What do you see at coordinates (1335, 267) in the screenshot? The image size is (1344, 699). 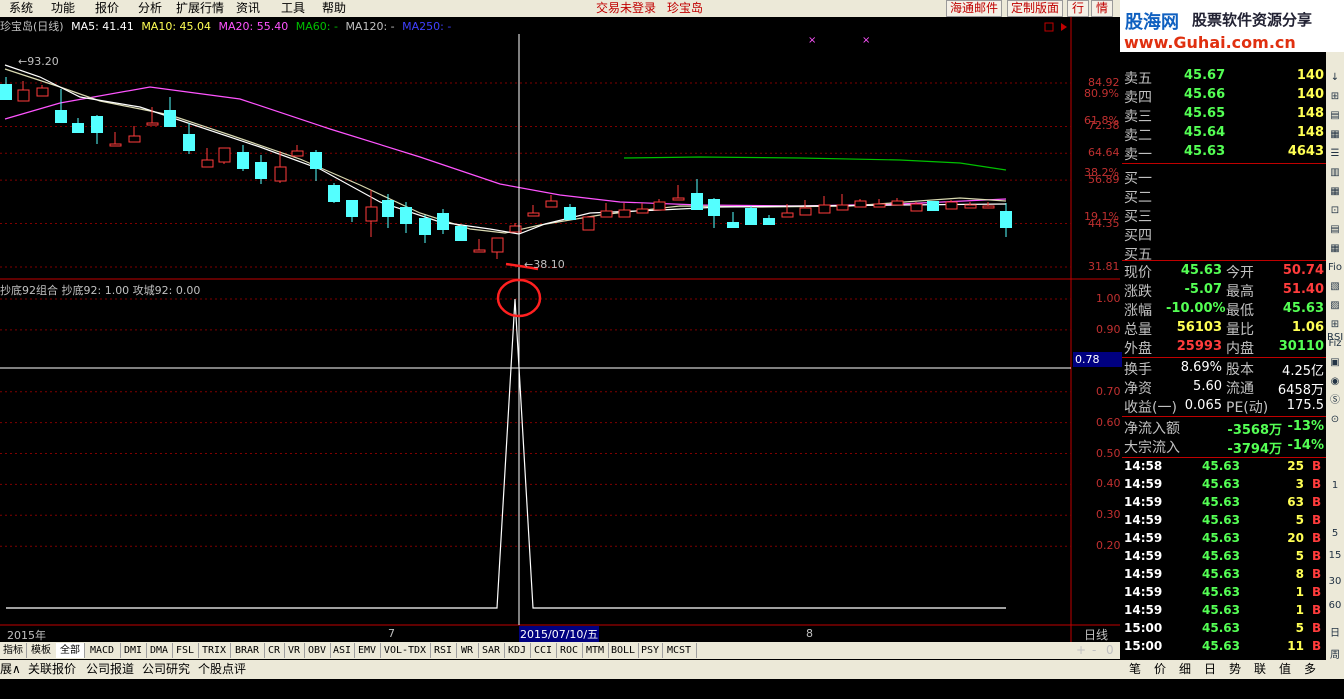 I see `side-tool-icon: Fio` at bounding box center [1335, 267].